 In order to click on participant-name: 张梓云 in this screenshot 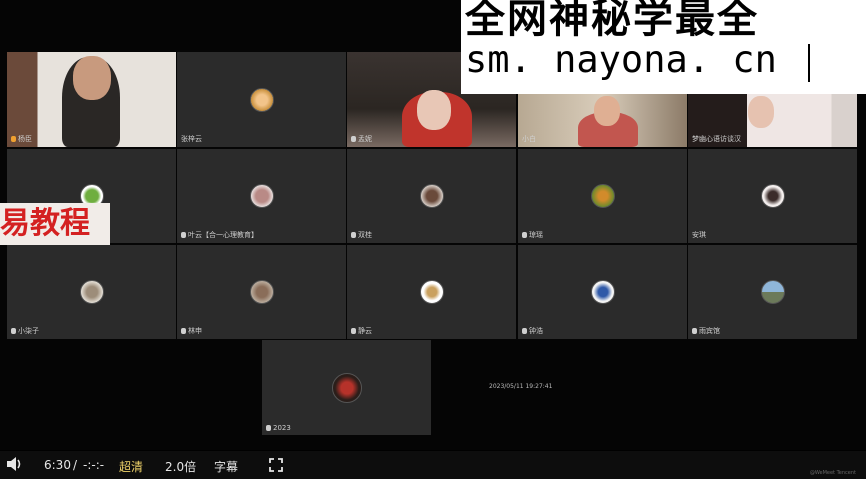, I will do `click(191, 139)`.